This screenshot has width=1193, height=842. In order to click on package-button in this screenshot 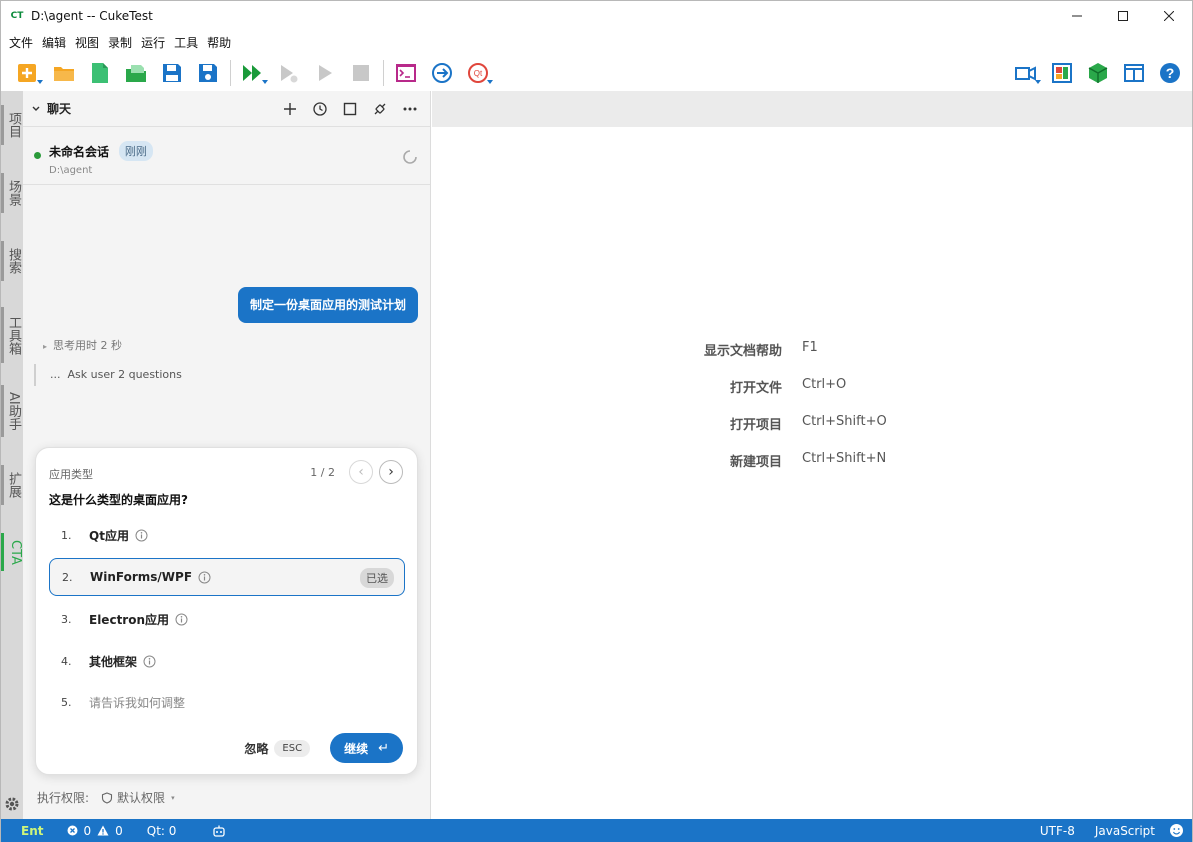, I will do `click(1098, 73)`.